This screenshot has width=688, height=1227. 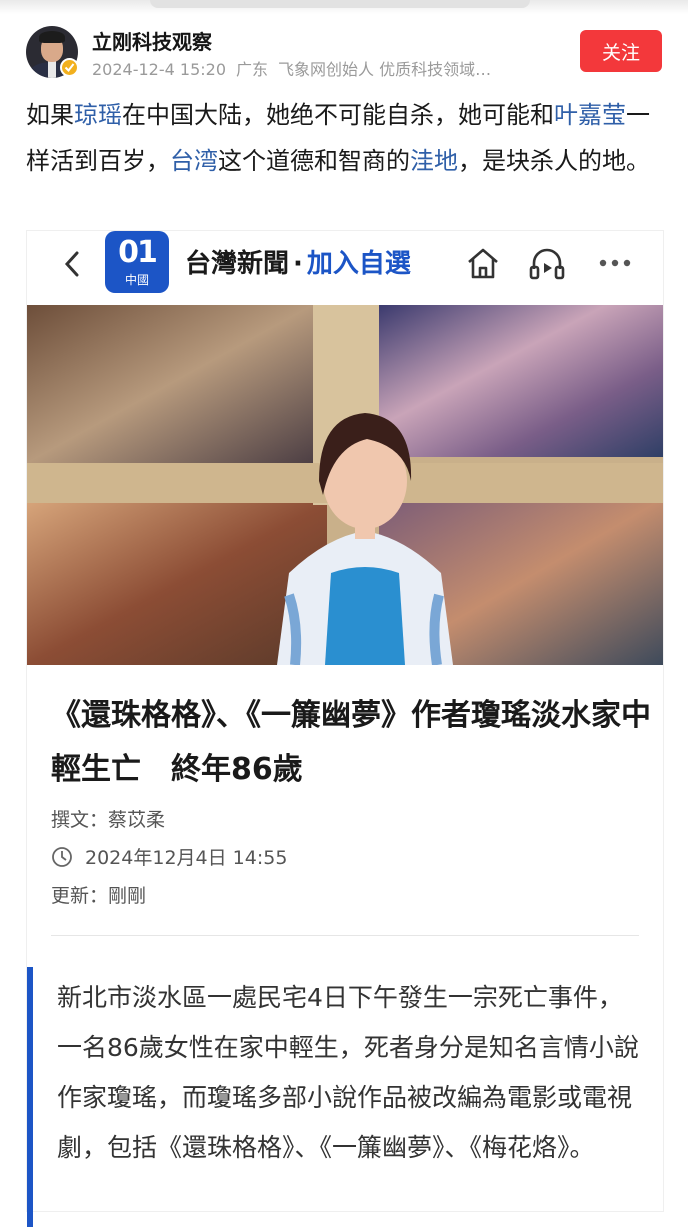 What do you see at coordinates (98, 115) in the screenshot?
I see `topic-link: 琼瑶` at bounding box center [98, 115].